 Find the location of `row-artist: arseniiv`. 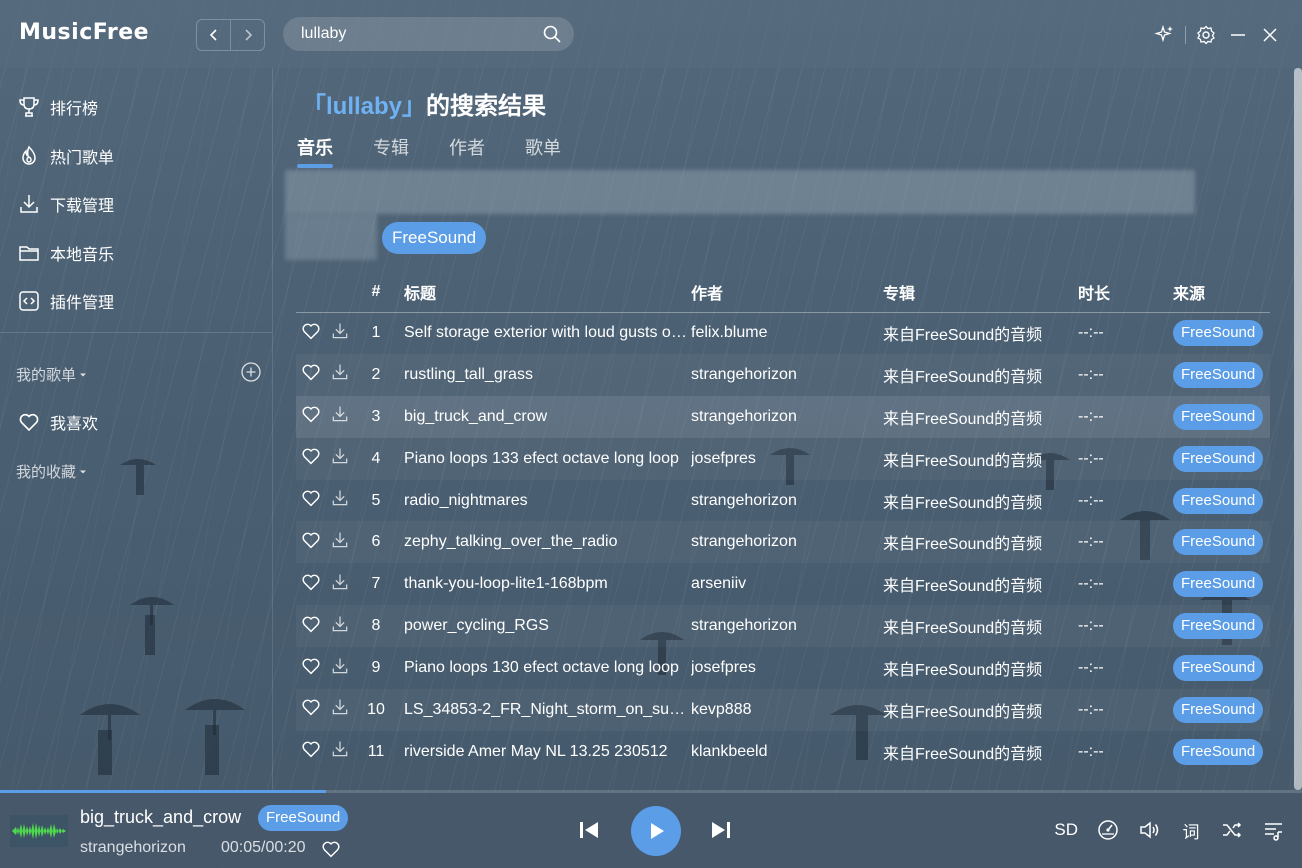

row-artist: arseniiv is located at coordinates (787, 584).